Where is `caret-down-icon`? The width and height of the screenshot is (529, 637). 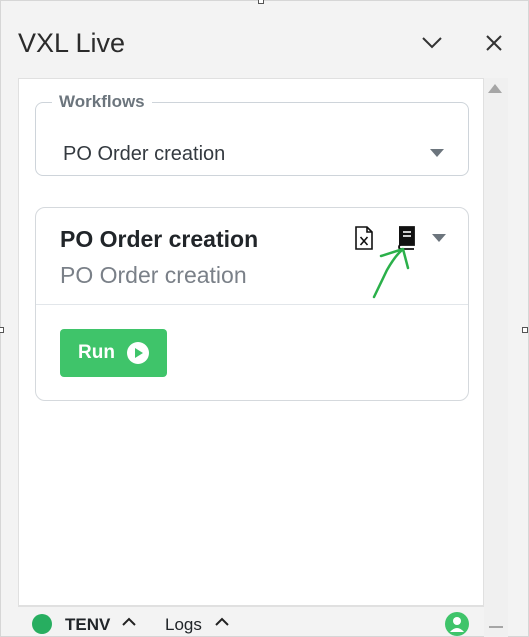 caret-down-icon is located at coordinates (437, 153).